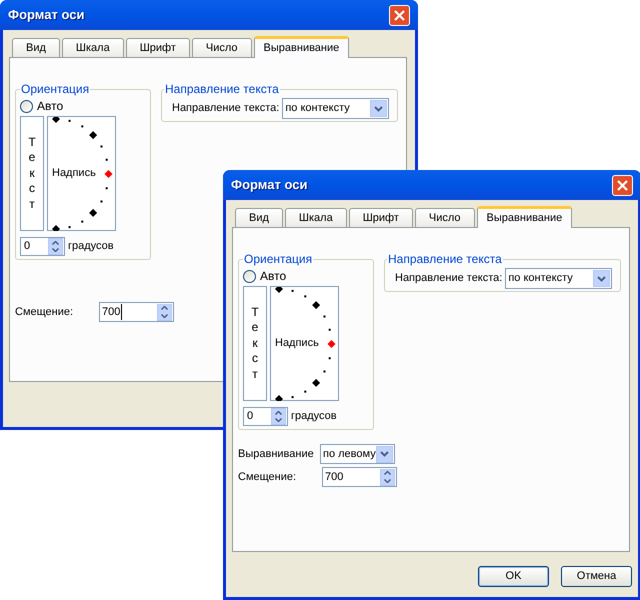 The height and width of the screenshot is (600, 640). Describe the element at coordinates (276, 454) in the screenshot. I see `field-label: Выравнивание` at that location.